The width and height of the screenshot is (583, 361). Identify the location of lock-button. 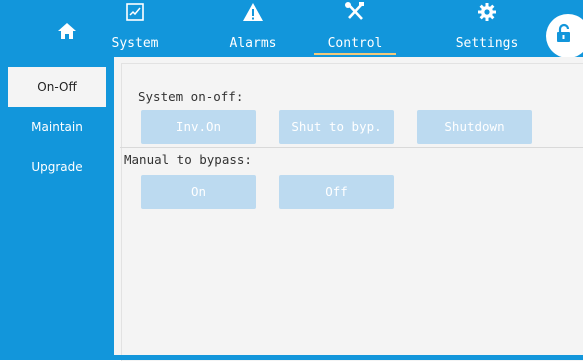
(564, 36).